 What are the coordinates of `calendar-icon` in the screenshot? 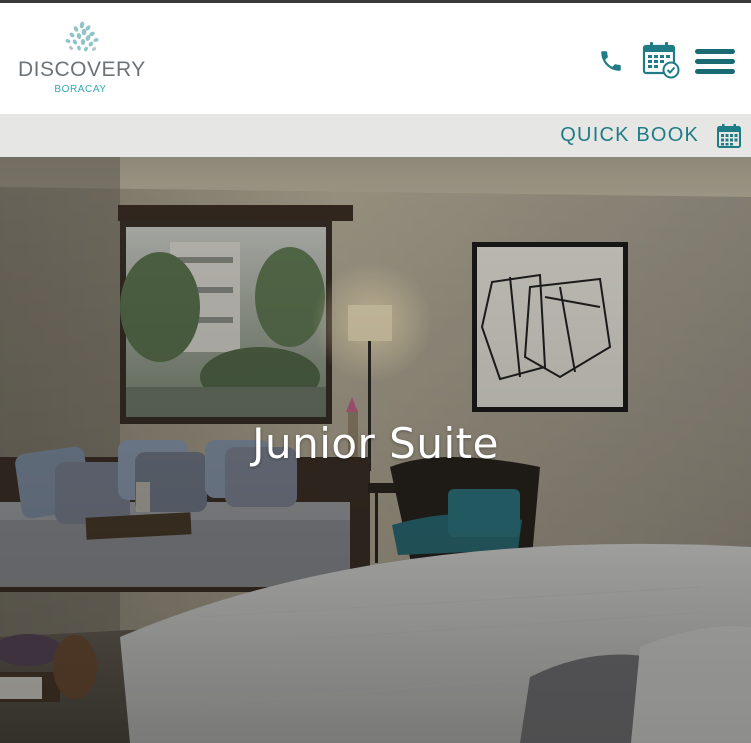 It's located at (729, 135).